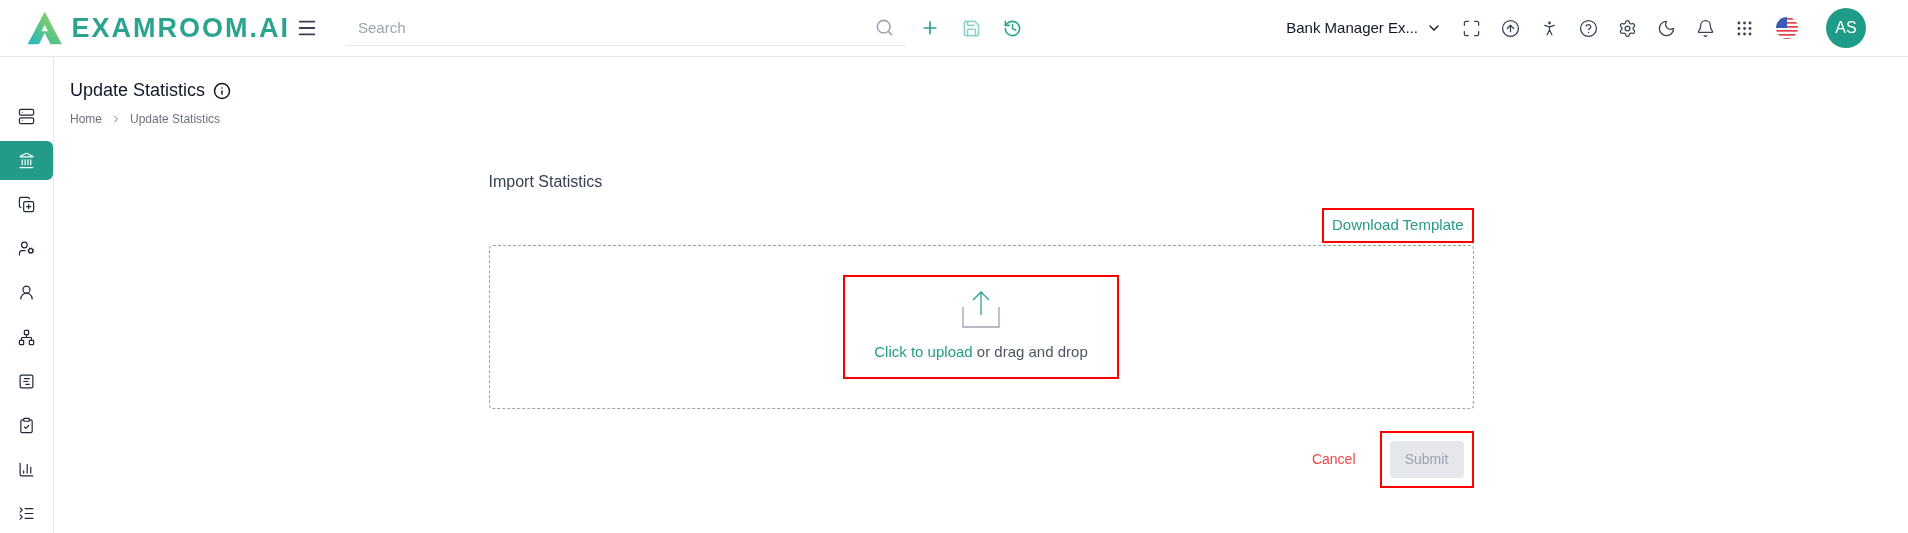  What do you see at coordinates (1333, 459) in the screenshot?
I see `cancel-button: Cancel` at bounding box center [1333, 459].